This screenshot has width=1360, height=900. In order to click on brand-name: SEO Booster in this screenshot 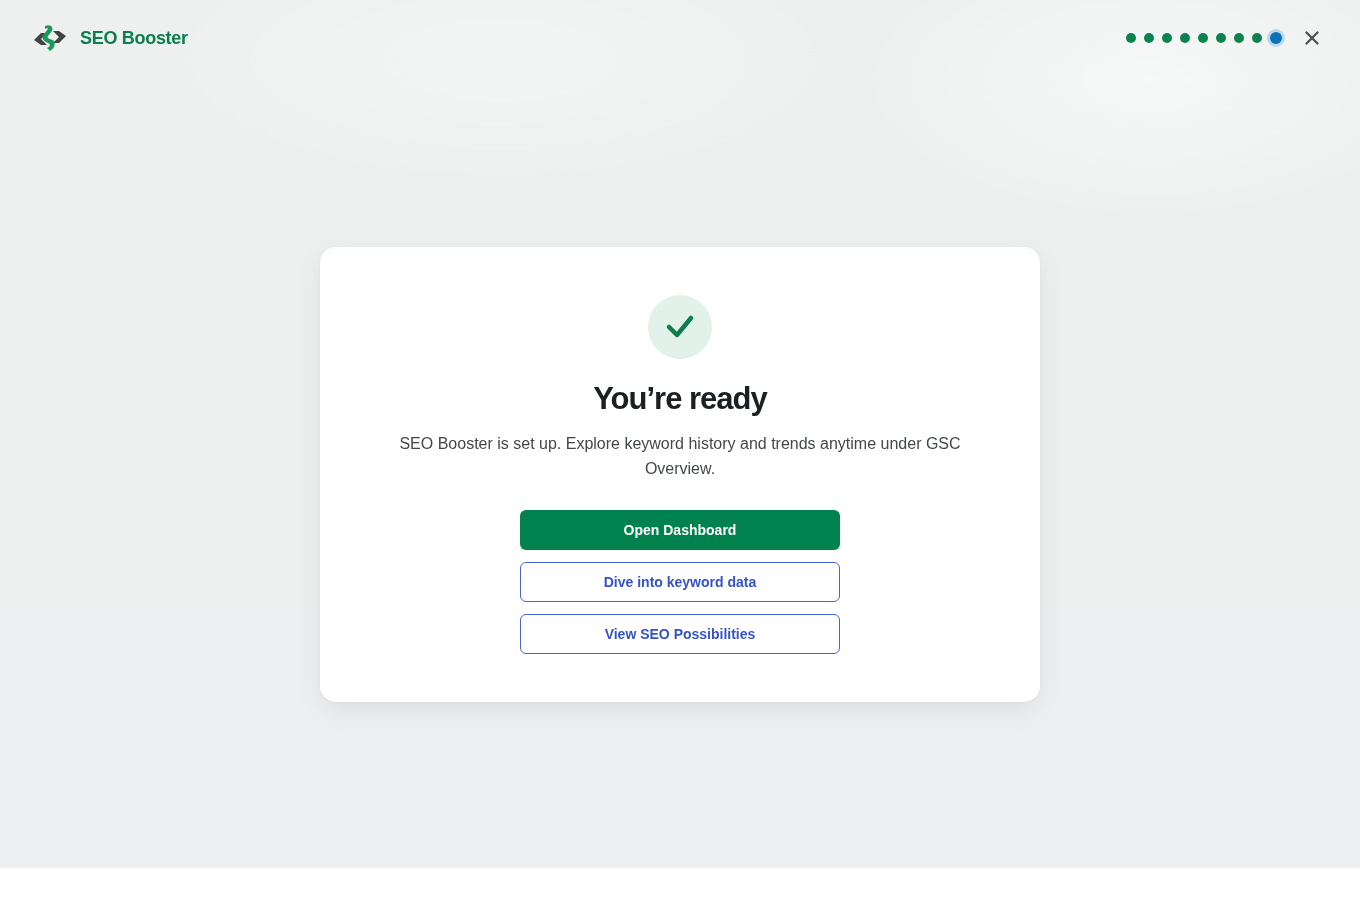, I will do `click(134, 38)`.